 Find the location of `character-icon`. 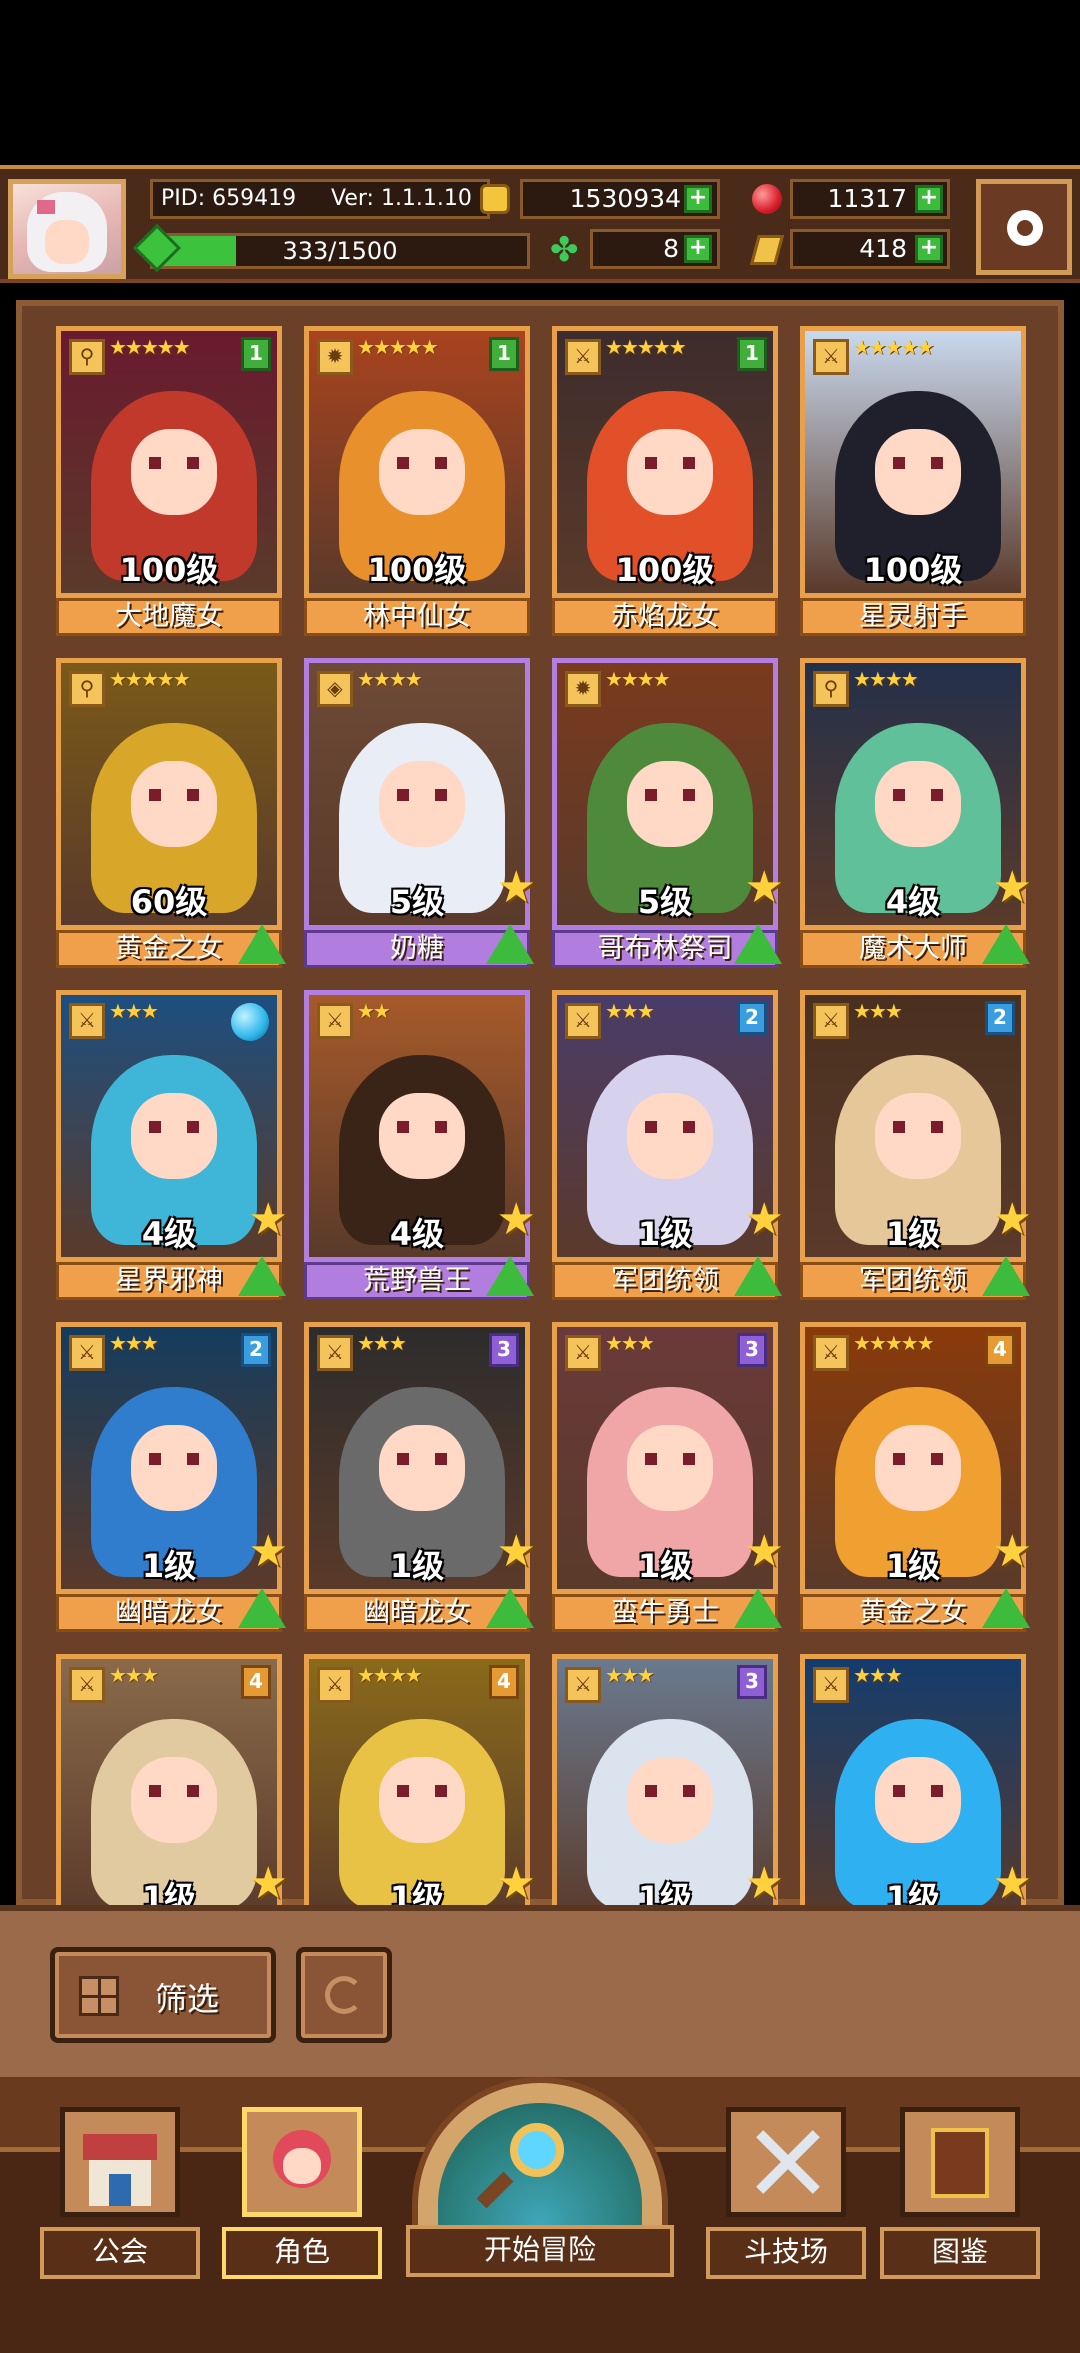

character-icon is located at coordinates (302, 2162).